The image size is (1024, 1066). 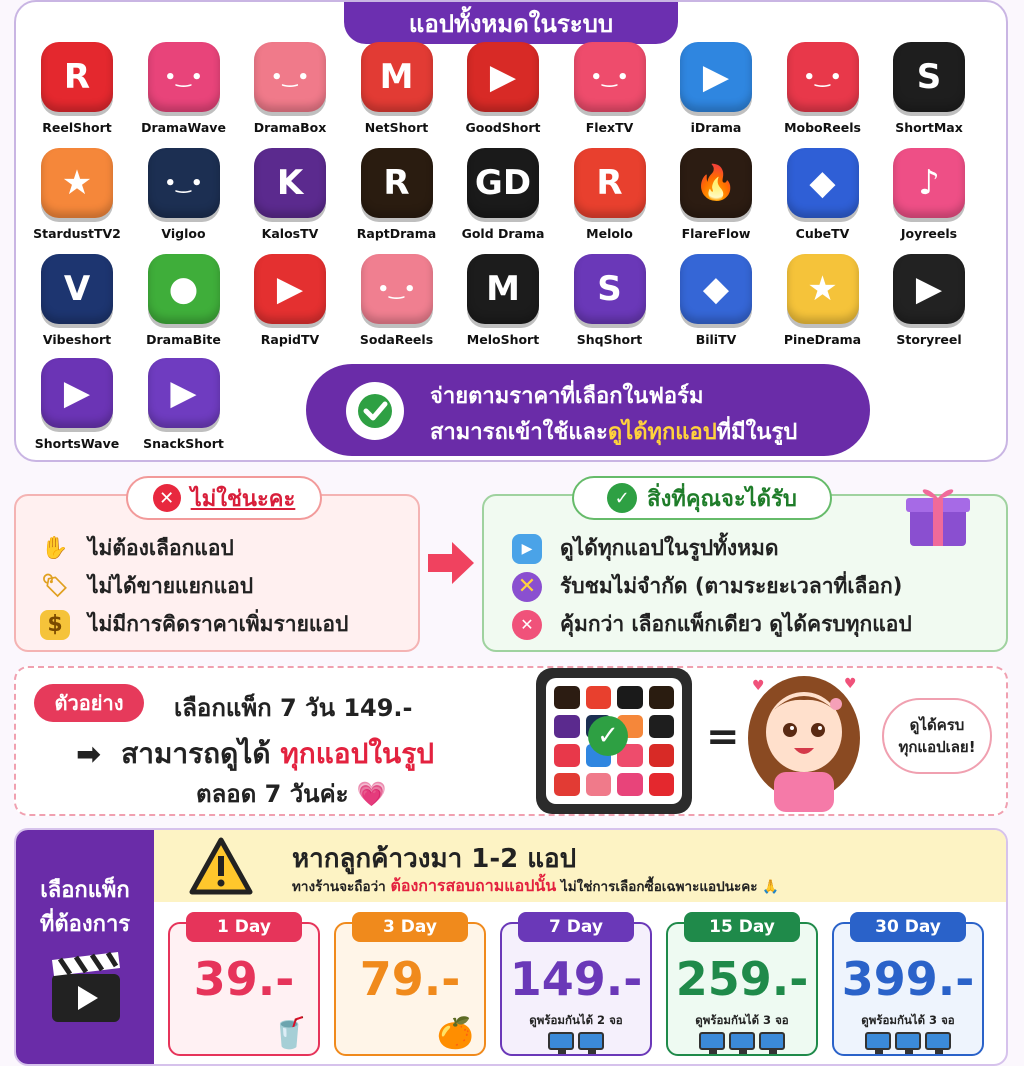 I want to click on app-name: KalosTV, so click(x=290, y=233).